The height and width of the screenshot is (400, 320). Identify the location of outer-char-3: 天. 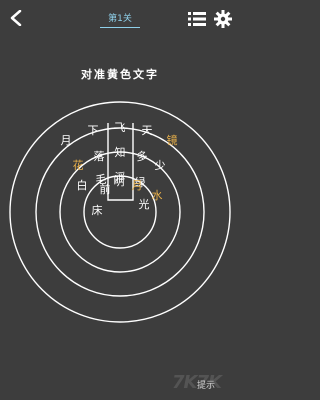
(147, 130).